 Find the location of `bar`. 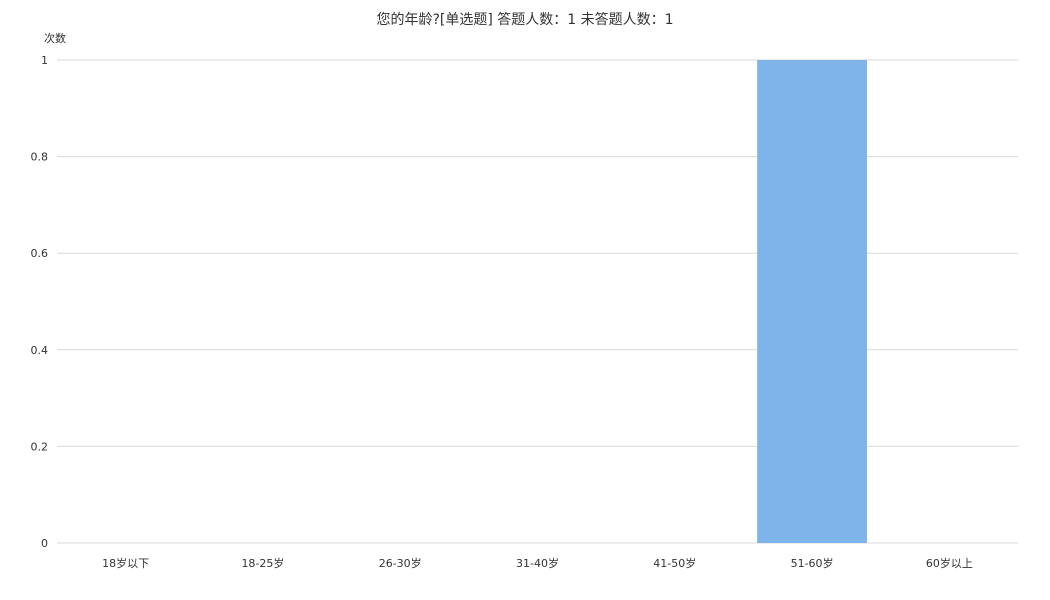

bar is located at coordinates (812, 301).